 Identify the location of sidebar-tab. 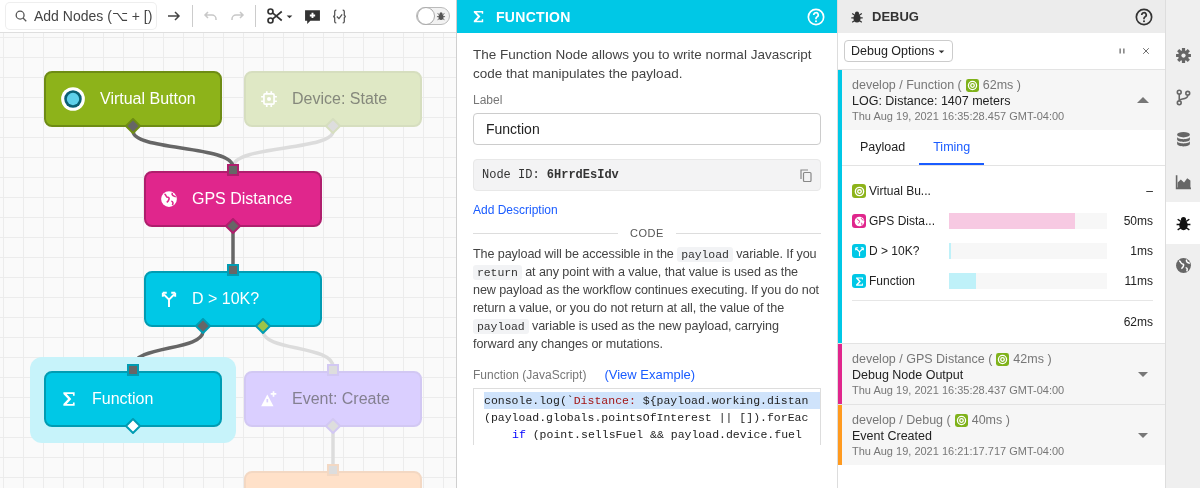
(1183, 223).